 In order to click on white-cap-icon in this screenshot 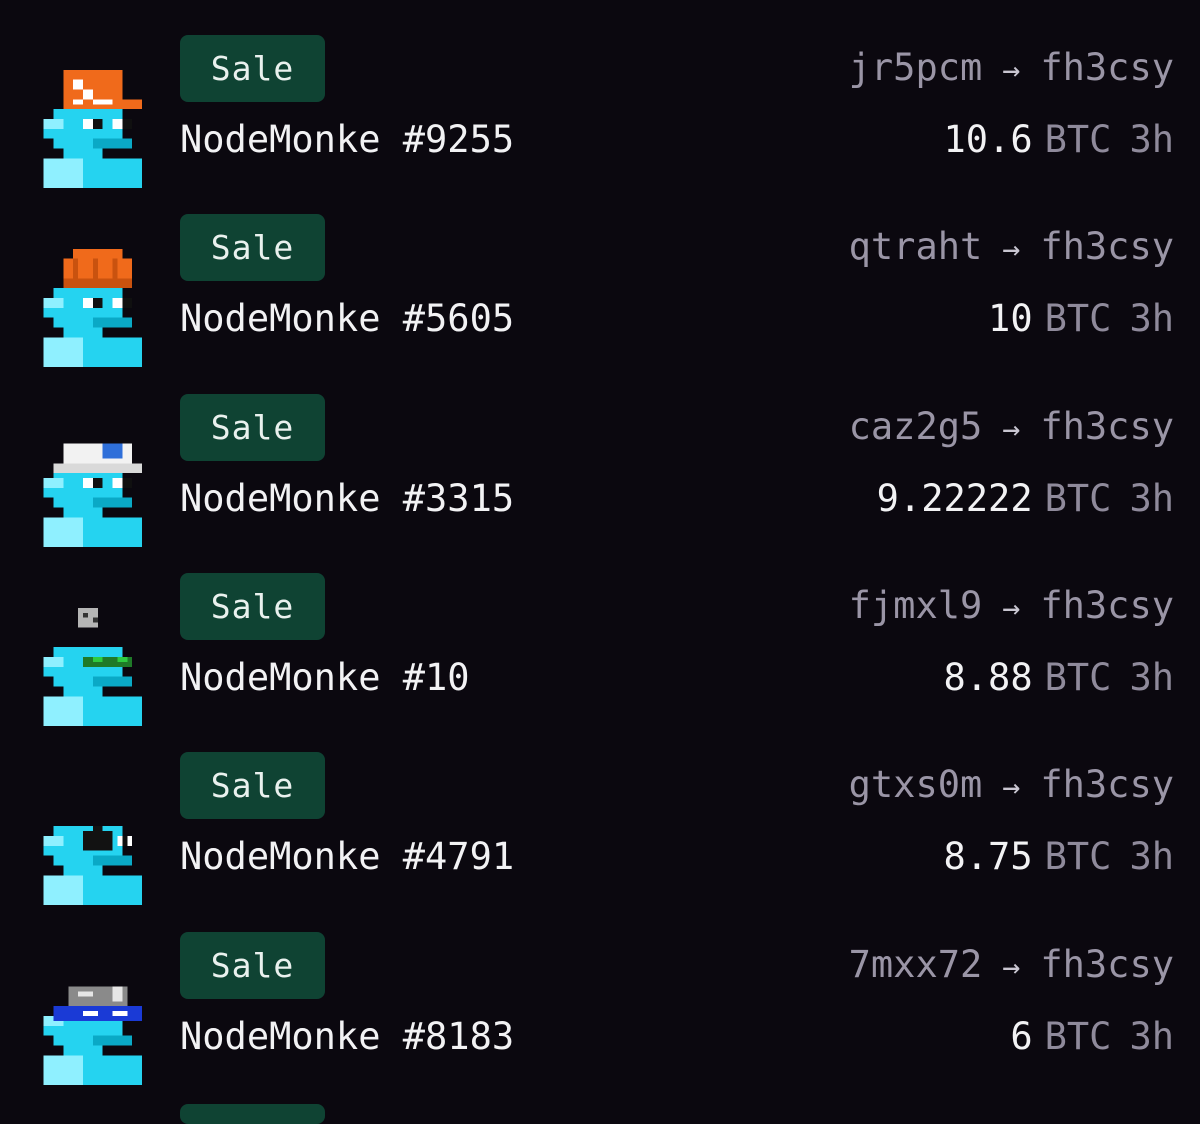, I will do `click(97, 458)`.